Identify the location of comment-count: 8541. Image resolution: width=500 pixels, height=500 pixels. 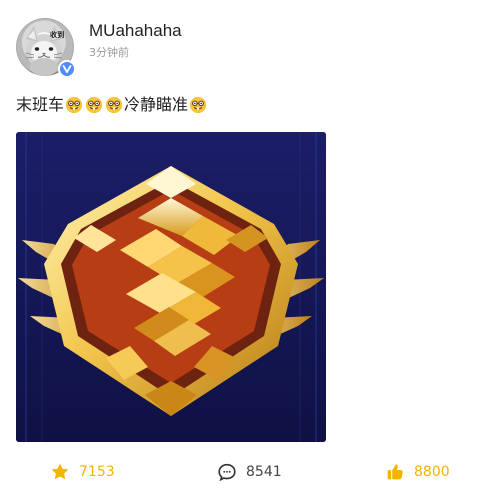
(264, 472).